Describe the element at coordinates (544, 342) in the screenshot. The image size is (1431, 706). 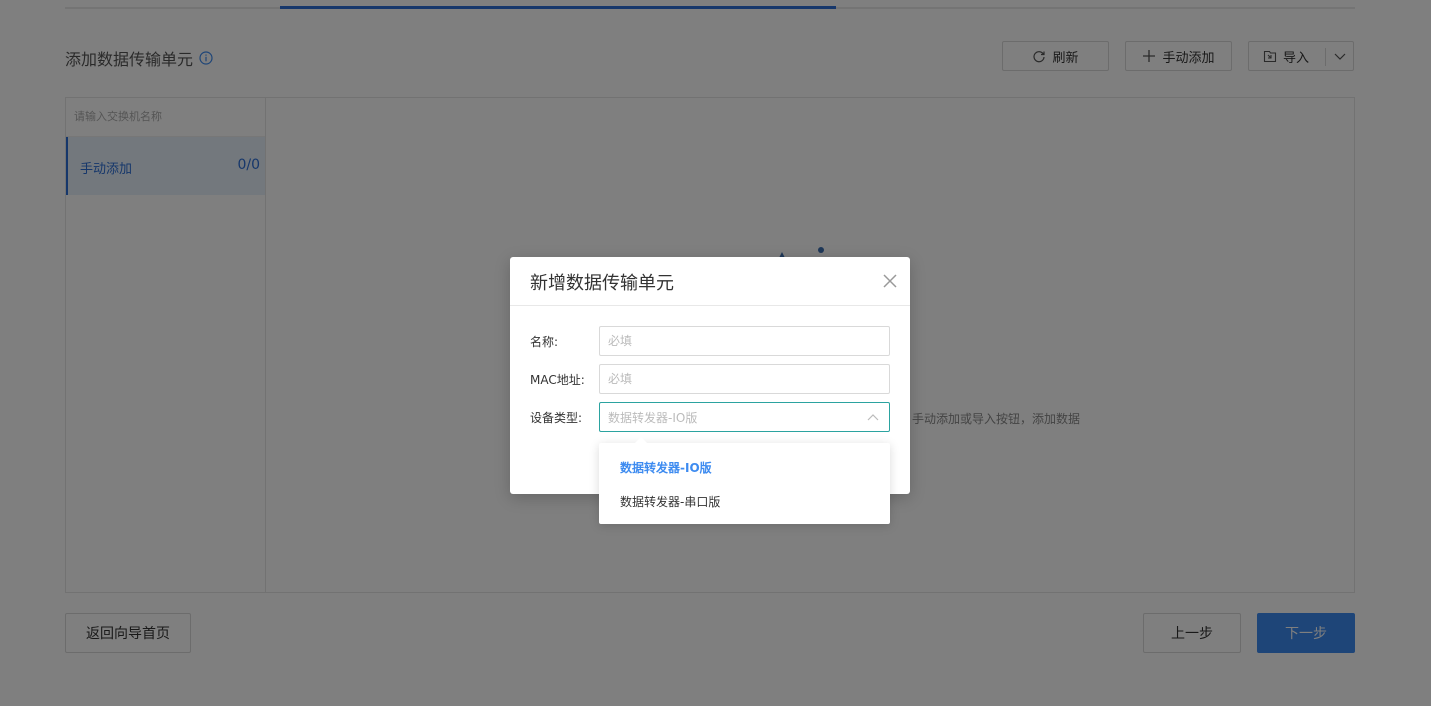
I see `name-label: 名称:` at that location.